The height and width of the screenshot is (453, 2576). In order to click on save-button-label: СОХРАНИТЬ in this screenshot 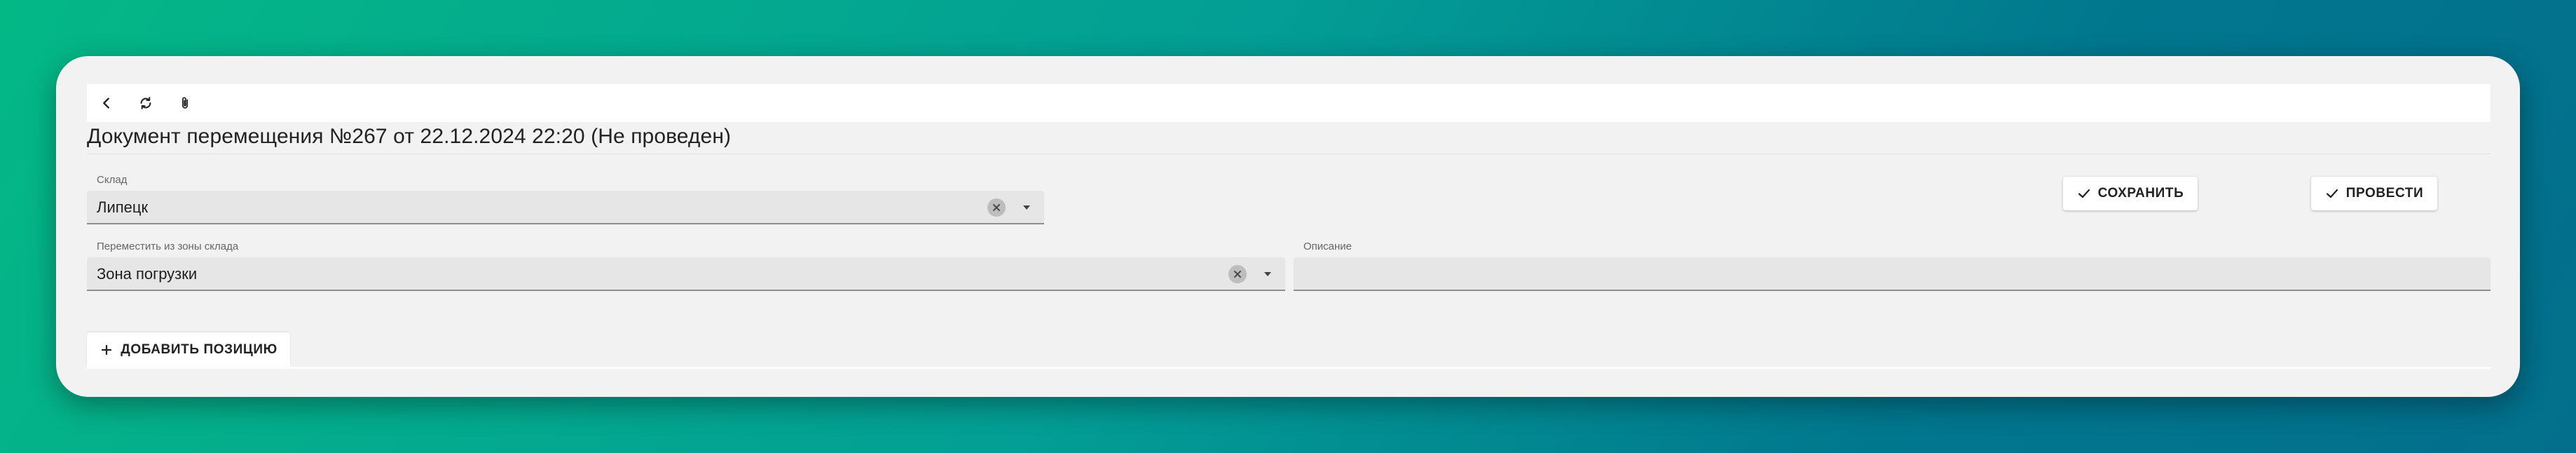, I will do `click(2140, 193)`.